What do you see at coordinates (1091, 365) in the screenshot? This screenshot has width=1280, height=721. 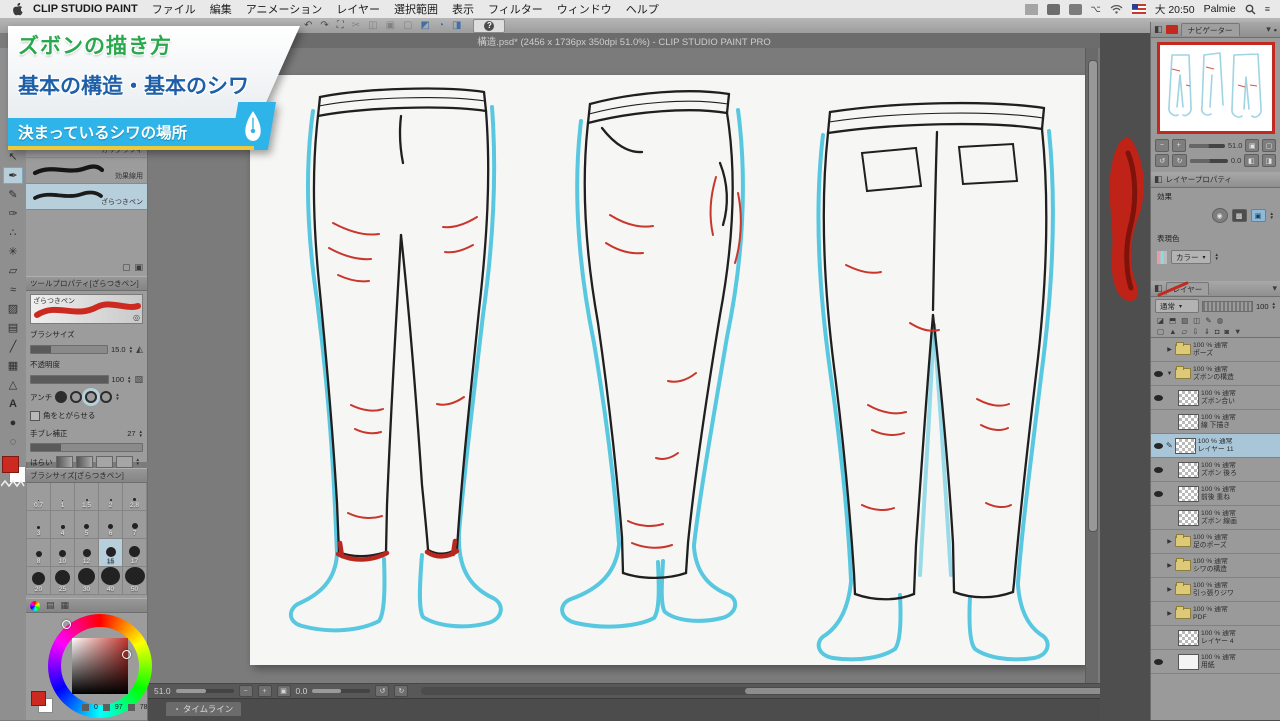 I see `canvas-vertical-scrollbar` at bounding box center [1091, 365].